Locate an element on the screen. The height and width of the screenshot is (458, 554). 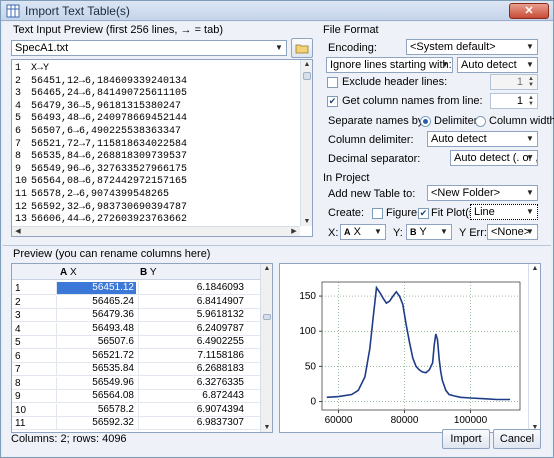
table-row: 1 56451.12 6.1846093 is located at coordinates (136, 288).